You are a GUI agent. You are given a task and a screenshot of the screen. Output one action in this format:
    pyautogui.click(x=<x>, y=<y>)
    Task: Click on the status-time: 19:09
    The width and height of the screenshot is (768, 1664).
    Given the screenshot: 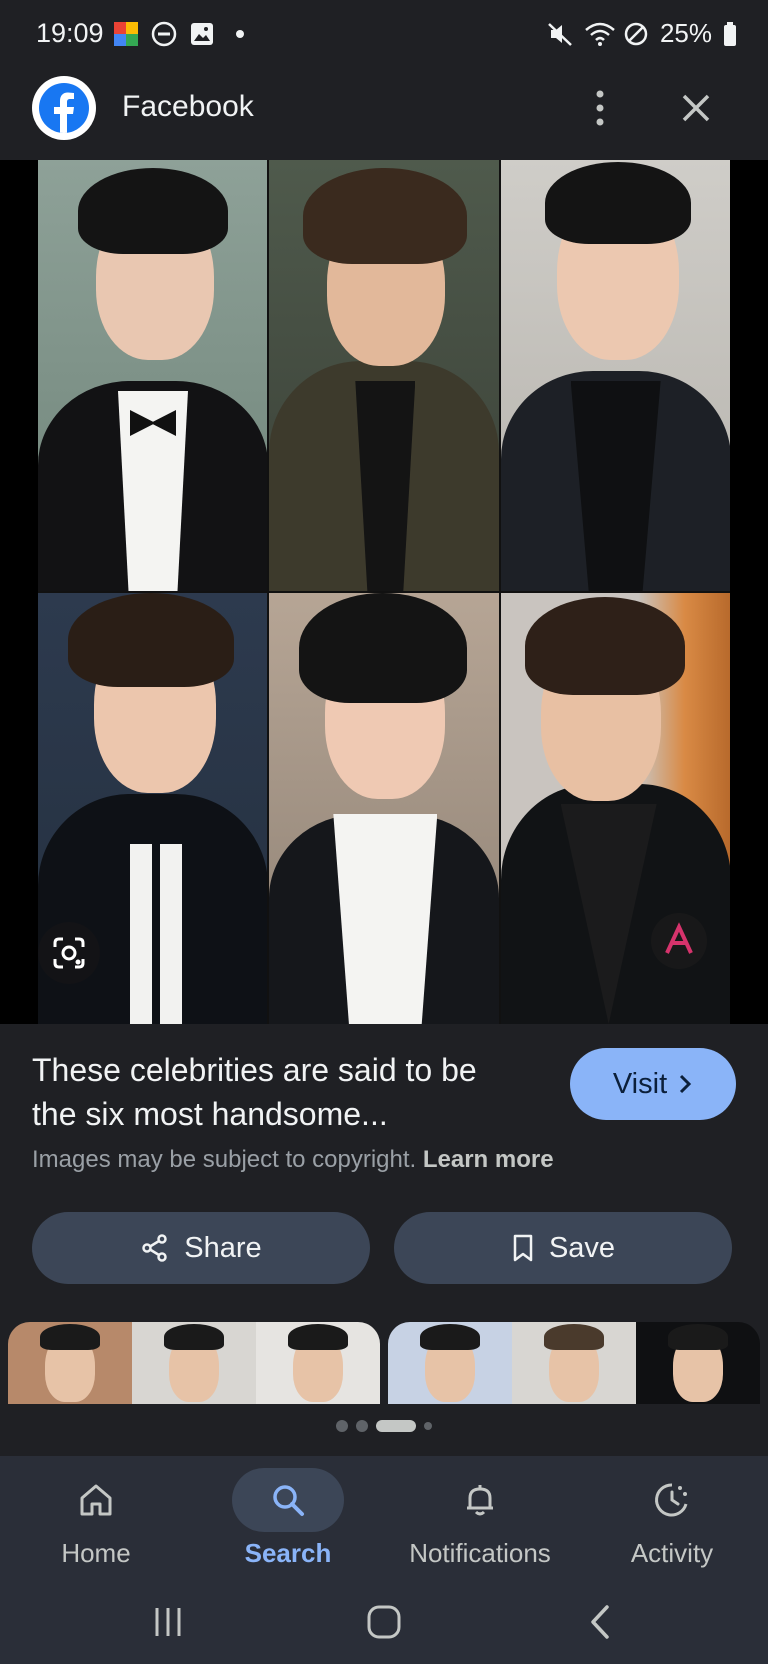 What is the action you would take?
    pyautogui.click(x=70, y=33)
    